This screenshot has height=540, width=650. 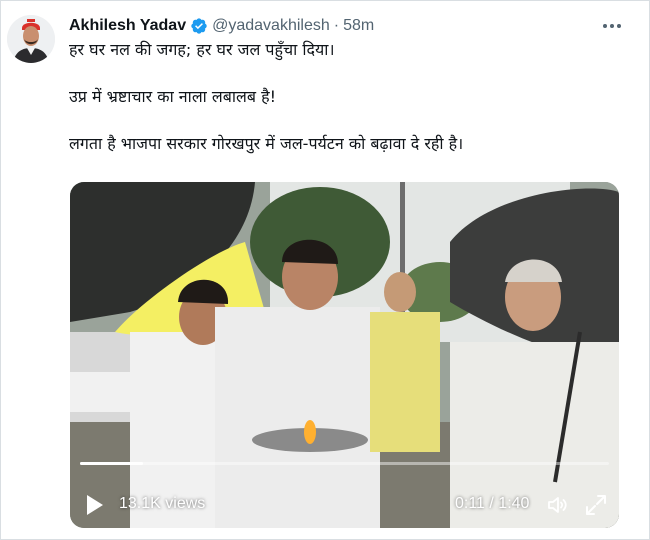 I want to click on video-view-count: 13.1K views, so click(x=162, y=503).